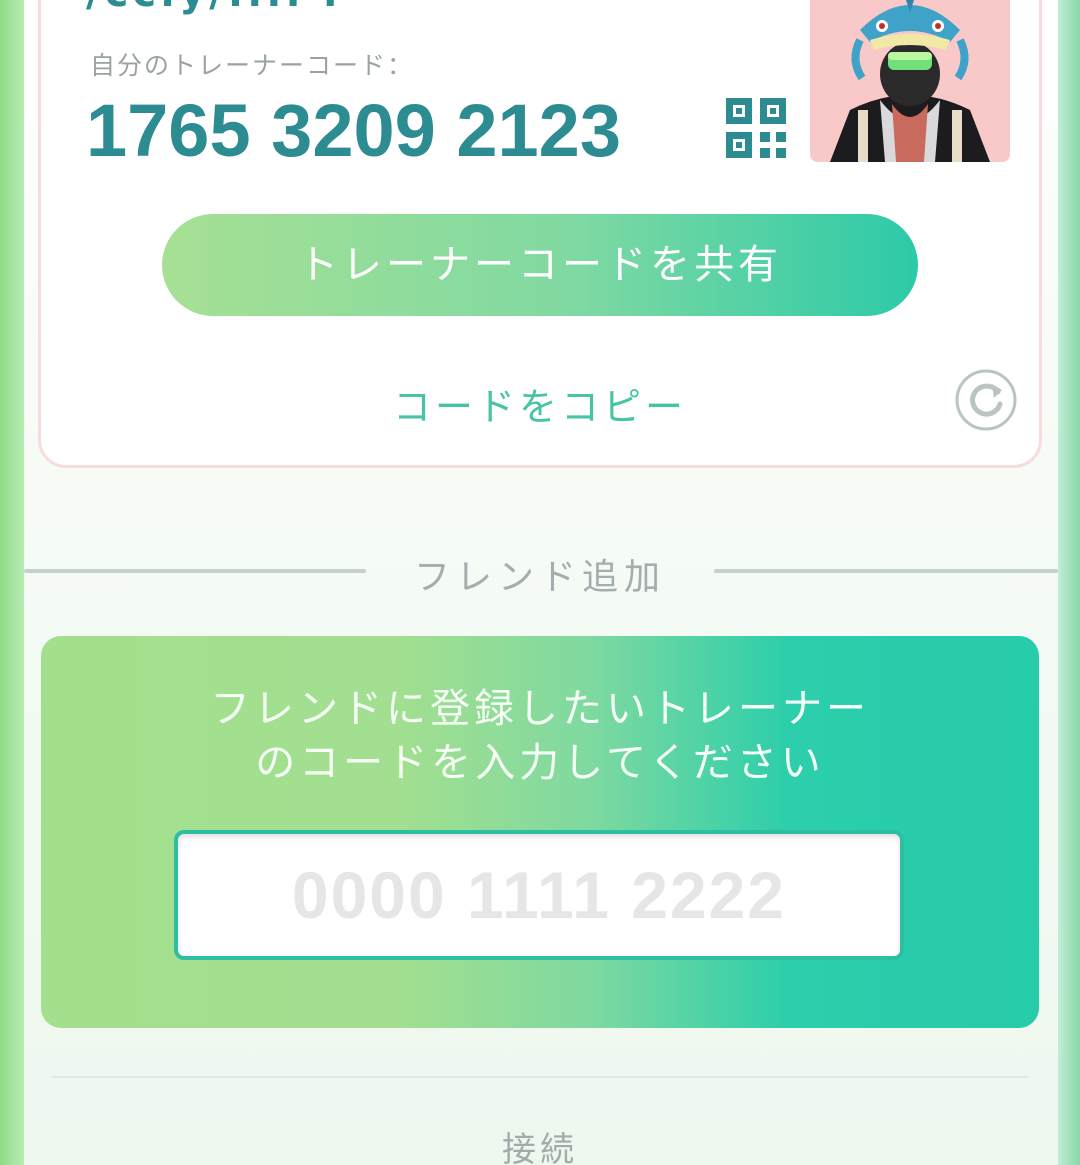  What do you see at coordinates (1069, 582) in the screenshot?
I see `right-edge-rail` at bounding box center [1069, 582].